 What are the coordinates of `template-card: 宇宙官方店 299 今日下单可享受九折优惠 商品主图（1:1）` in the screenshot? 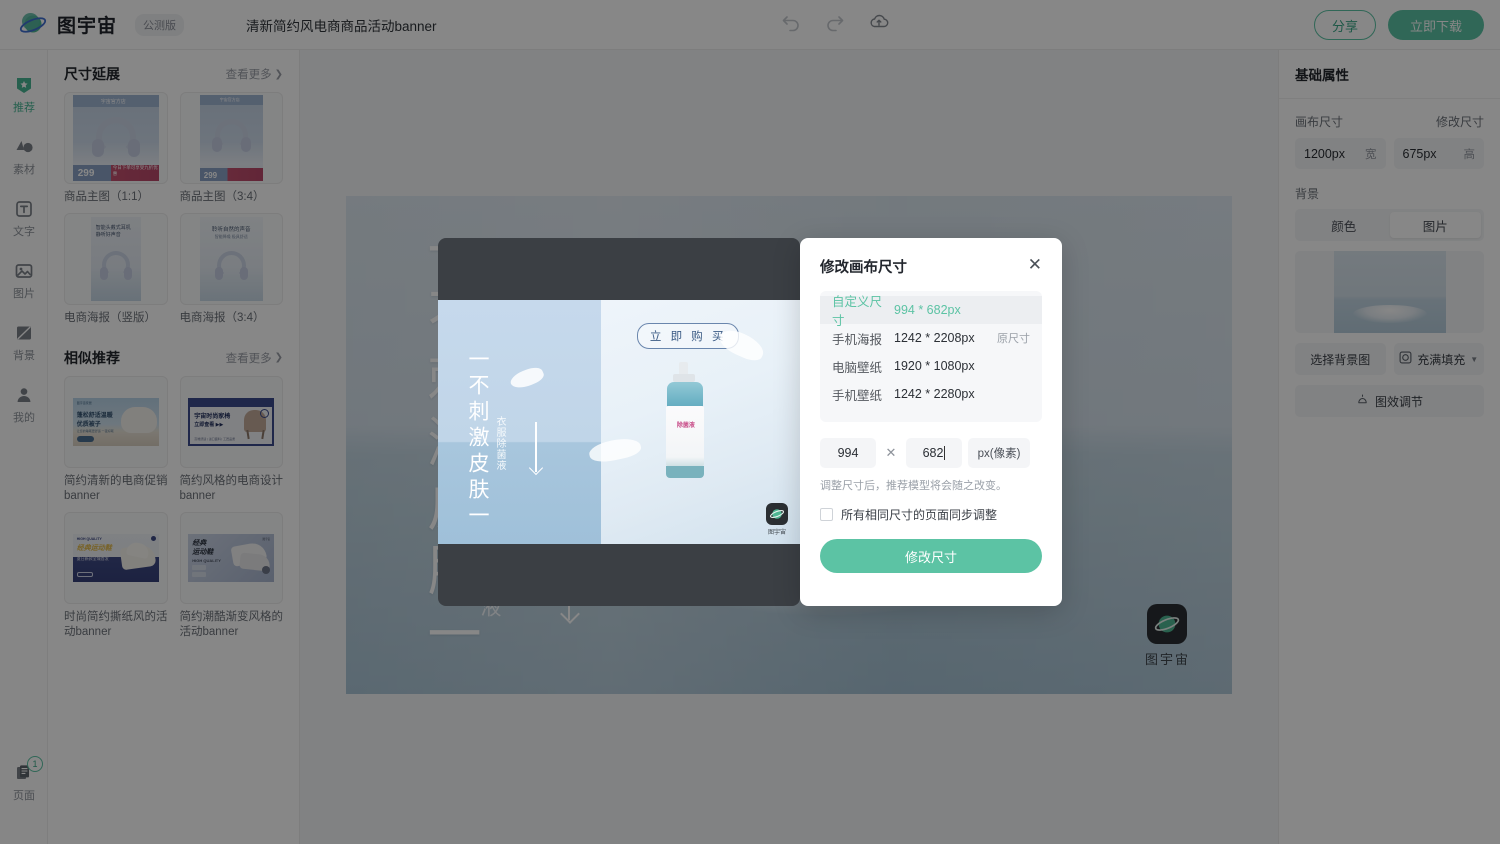 It's located at (116, 148).